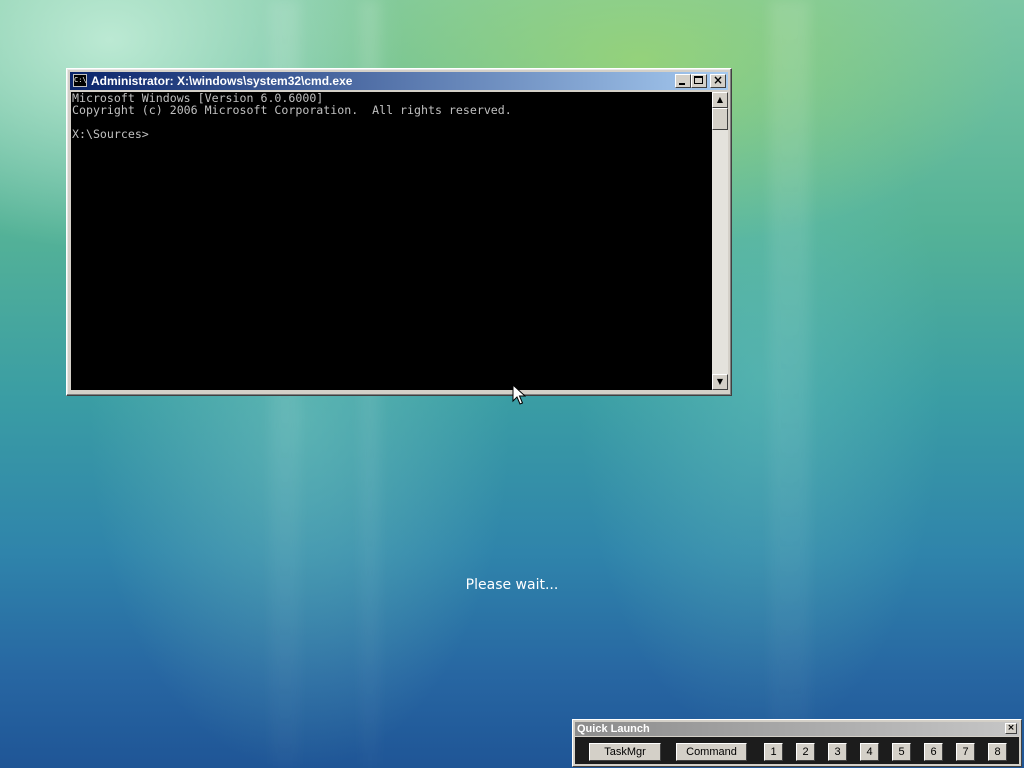 The width and height of the screenshot is (1024, 768). I want to click on quick-launch-slot-2: 2, so click(805, 752).